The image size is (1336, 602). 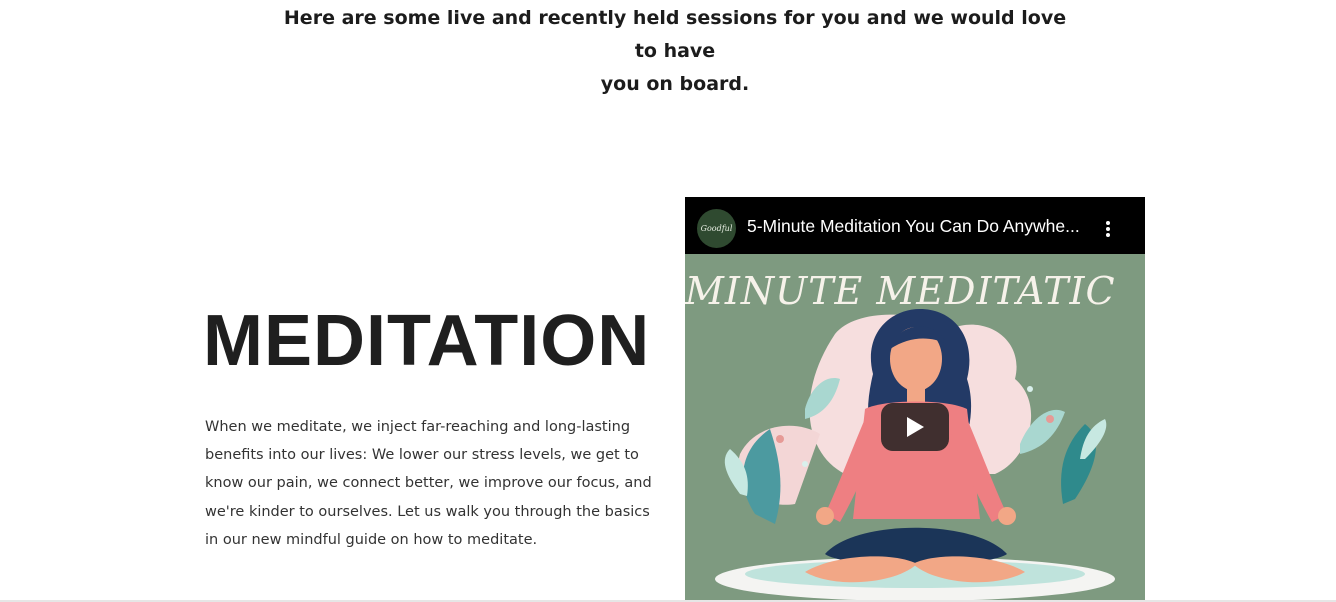 I want to click on channel-avatar: Goodful, so click(x=716, y=228).